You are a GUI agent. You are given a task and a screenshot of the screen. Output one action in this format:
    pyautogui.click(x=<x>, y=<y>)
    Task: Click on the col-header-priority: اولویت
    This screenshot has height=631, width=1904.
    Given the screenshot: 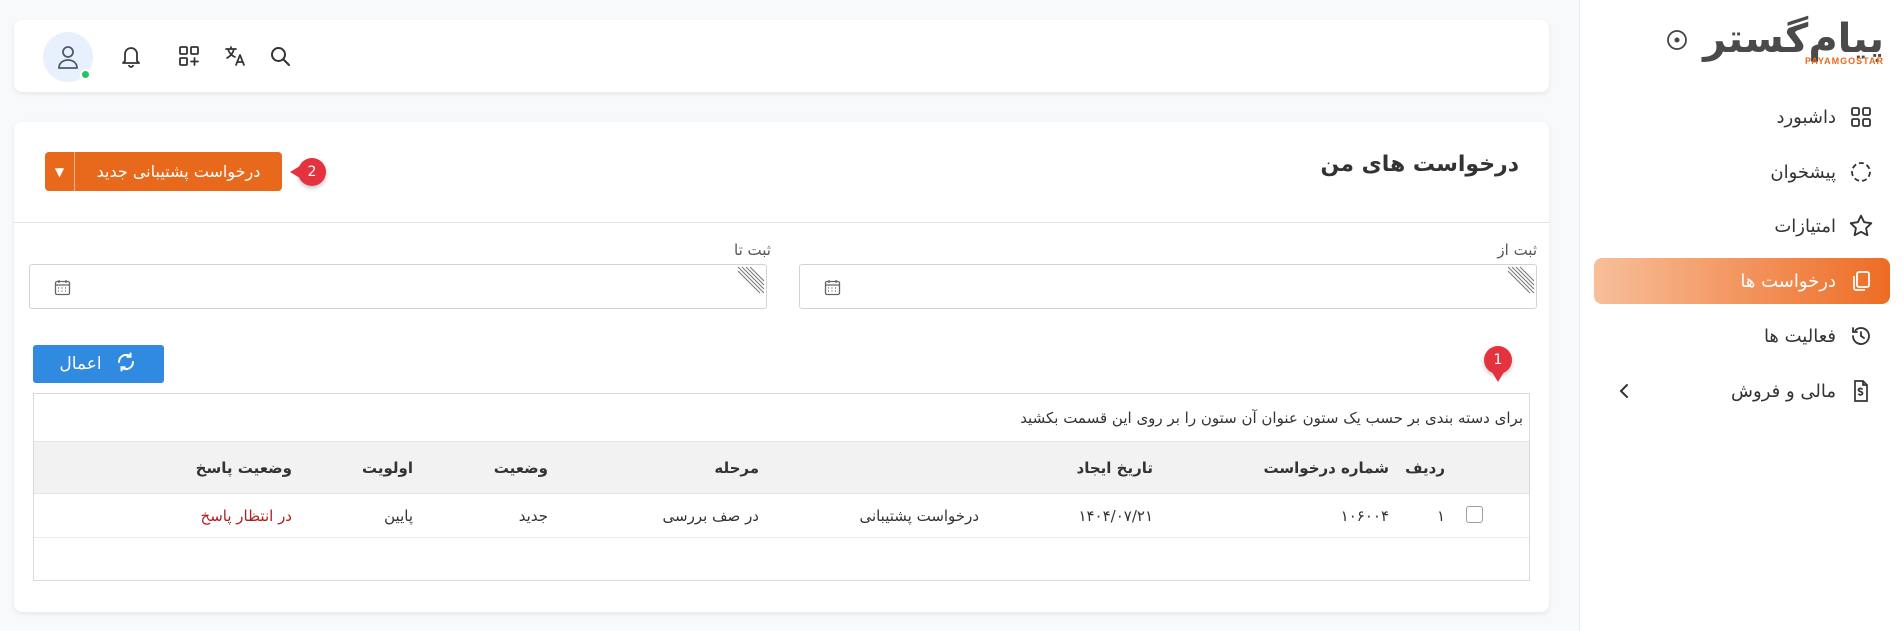 What is the action you would take?
    pyautogui.click(x=387, y=467)
    